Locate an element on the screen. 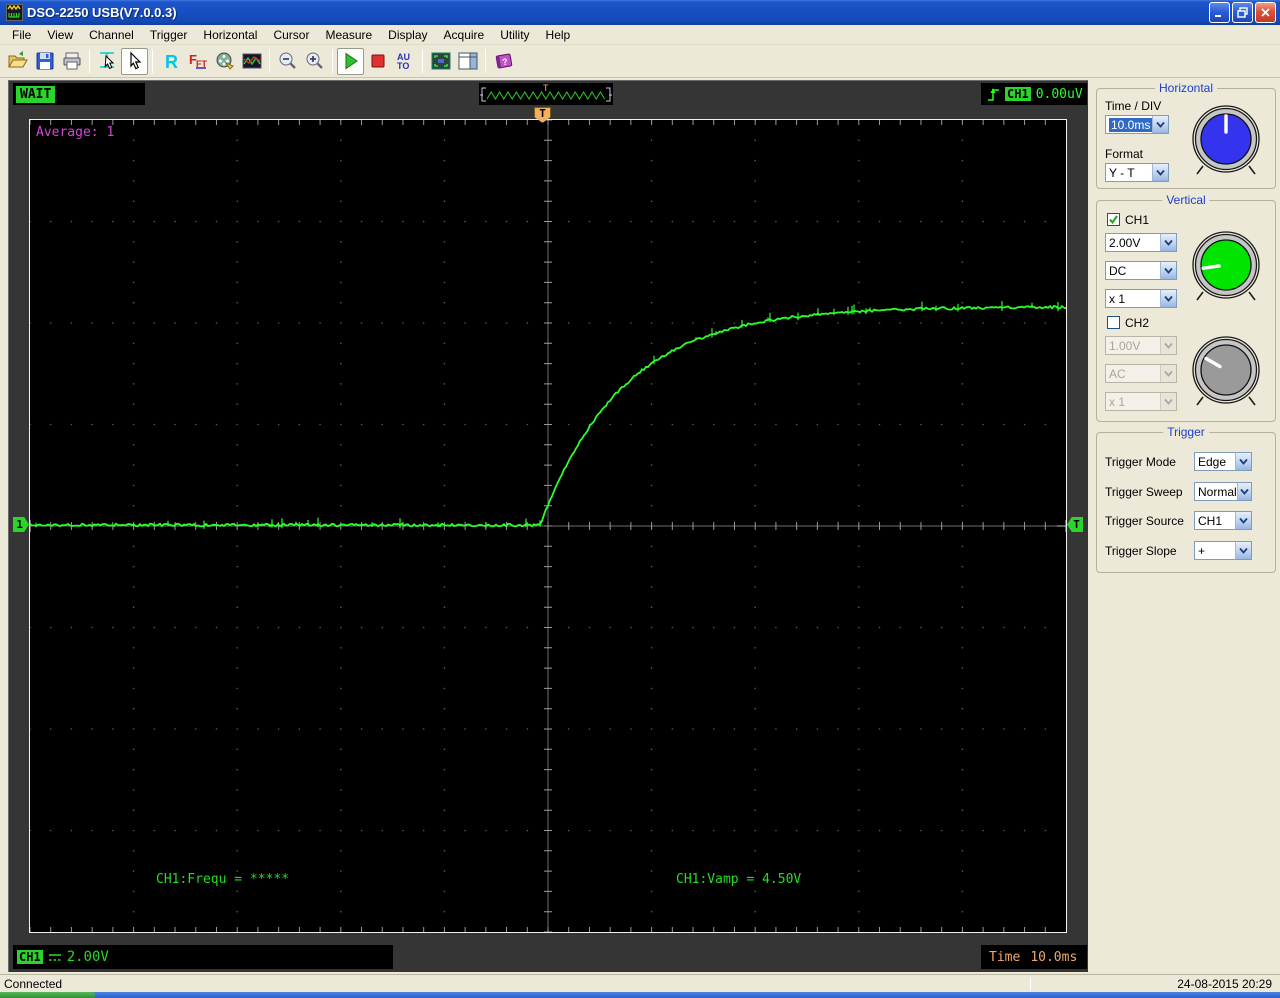 This screenshot has width=1280, height=998. ch1-checkbox-label: CH1 is located at coordinates (1137, 220).